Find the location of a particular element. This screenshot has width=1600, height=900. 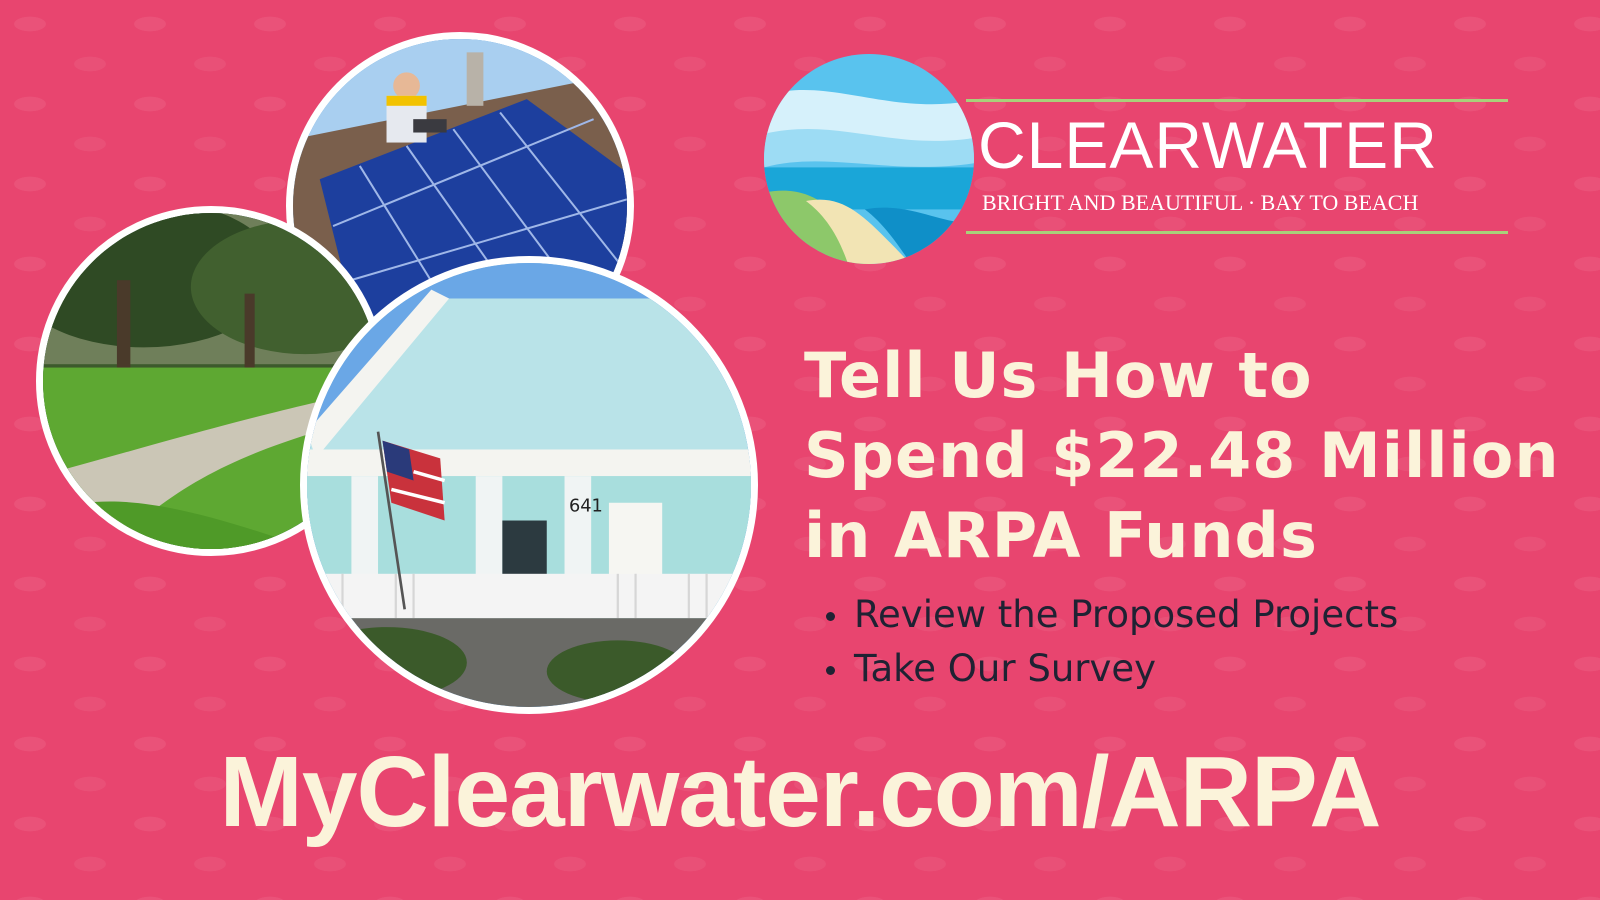

logo-tagline: BRIGHT AND BEAUTIFUL · BAY TO BEACH is located at coordinates (1200, 202).